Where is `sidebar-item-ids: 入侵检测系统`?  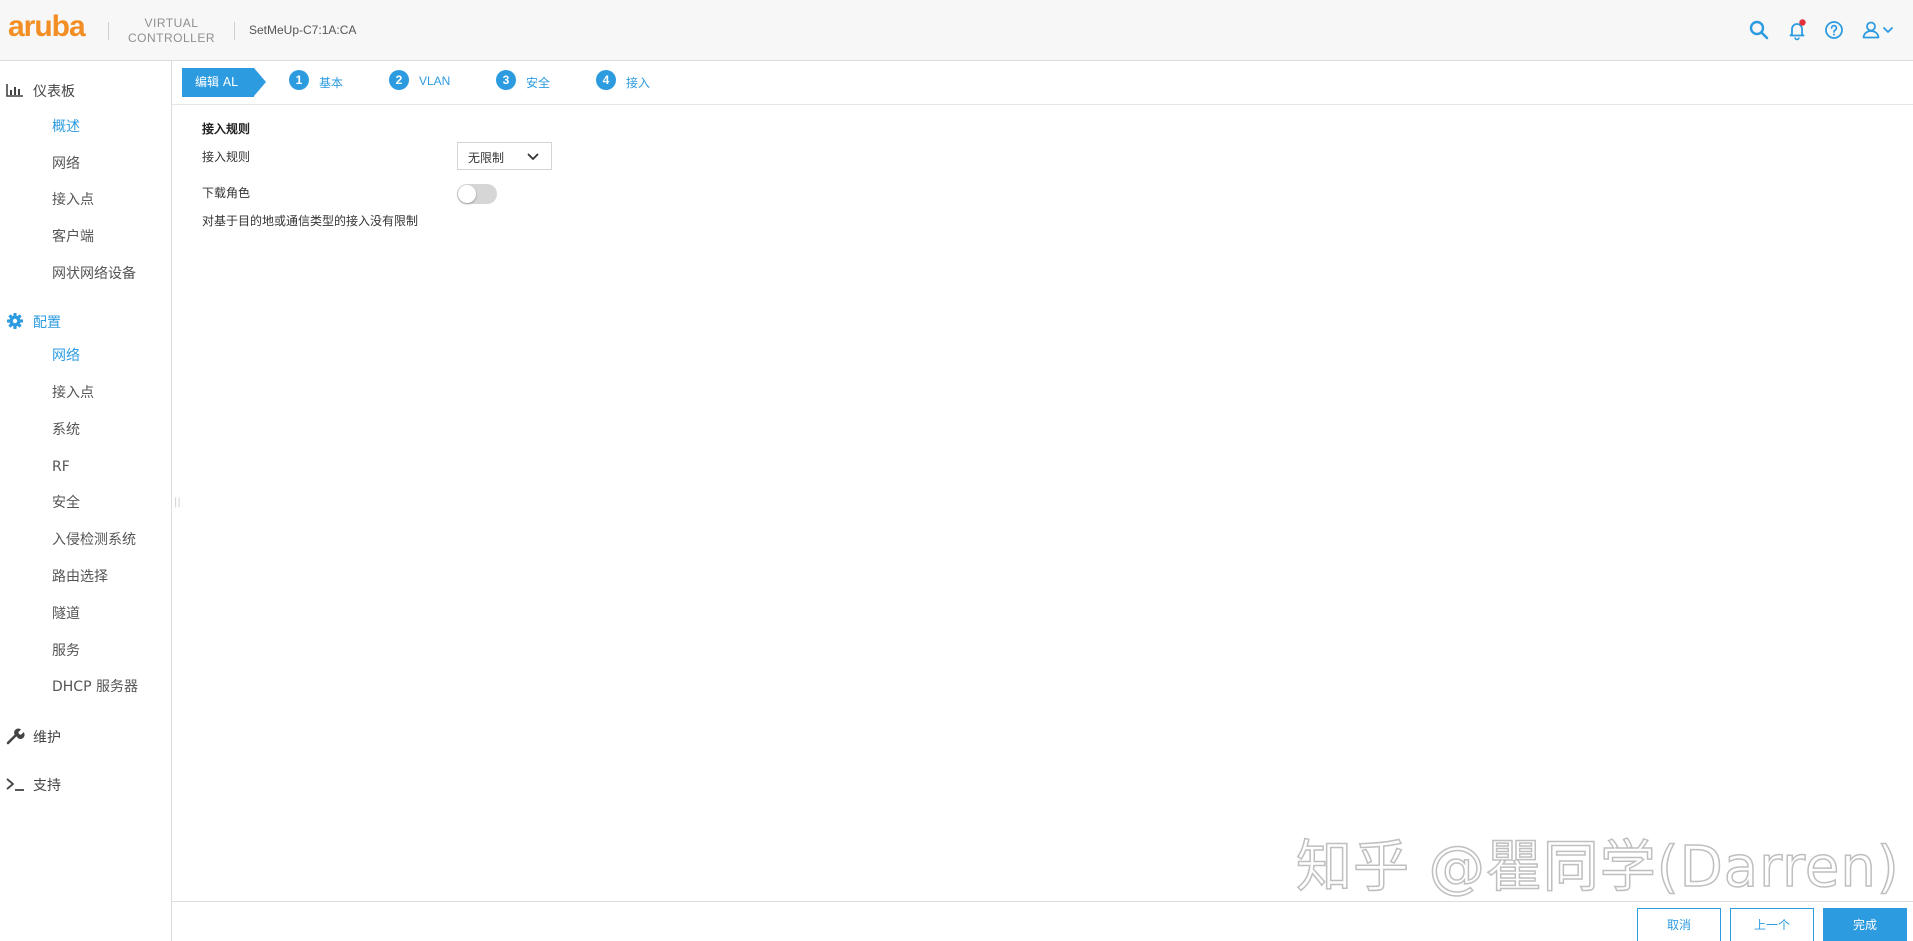
sidebar-item-ids: 入侵检测系统 is located at coordinates (94, 540).